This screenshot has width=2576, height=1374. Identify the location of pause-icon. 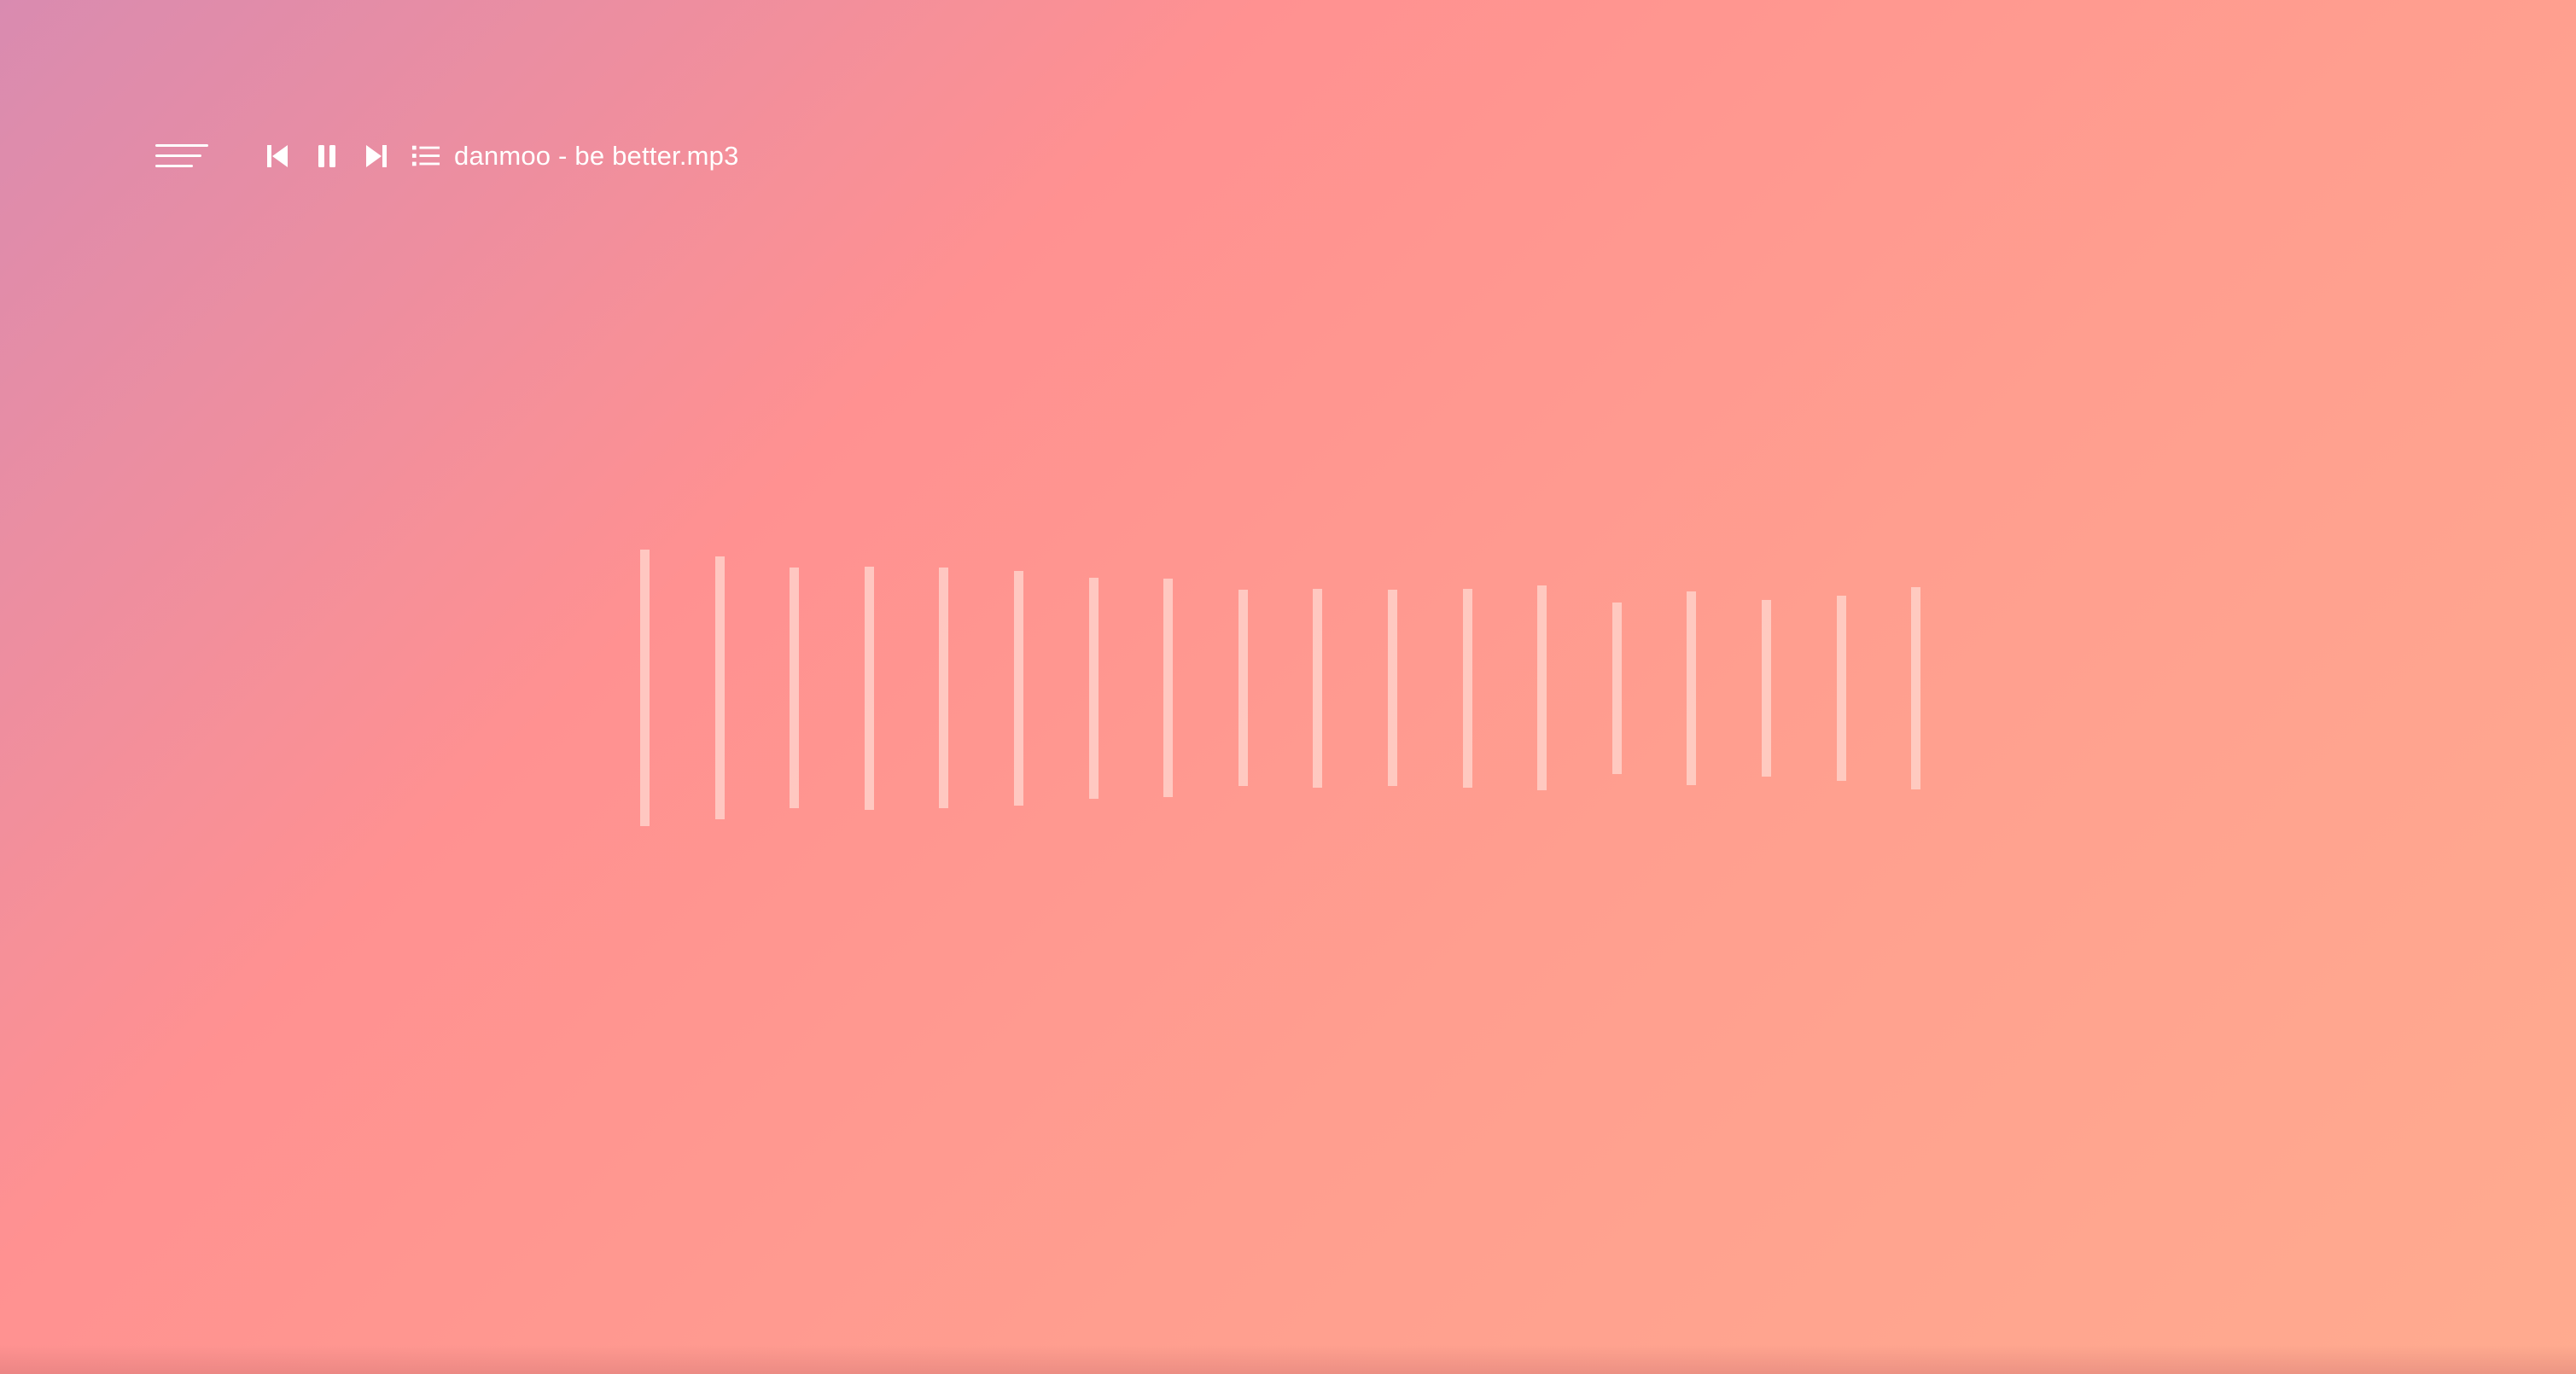
(326, 156).